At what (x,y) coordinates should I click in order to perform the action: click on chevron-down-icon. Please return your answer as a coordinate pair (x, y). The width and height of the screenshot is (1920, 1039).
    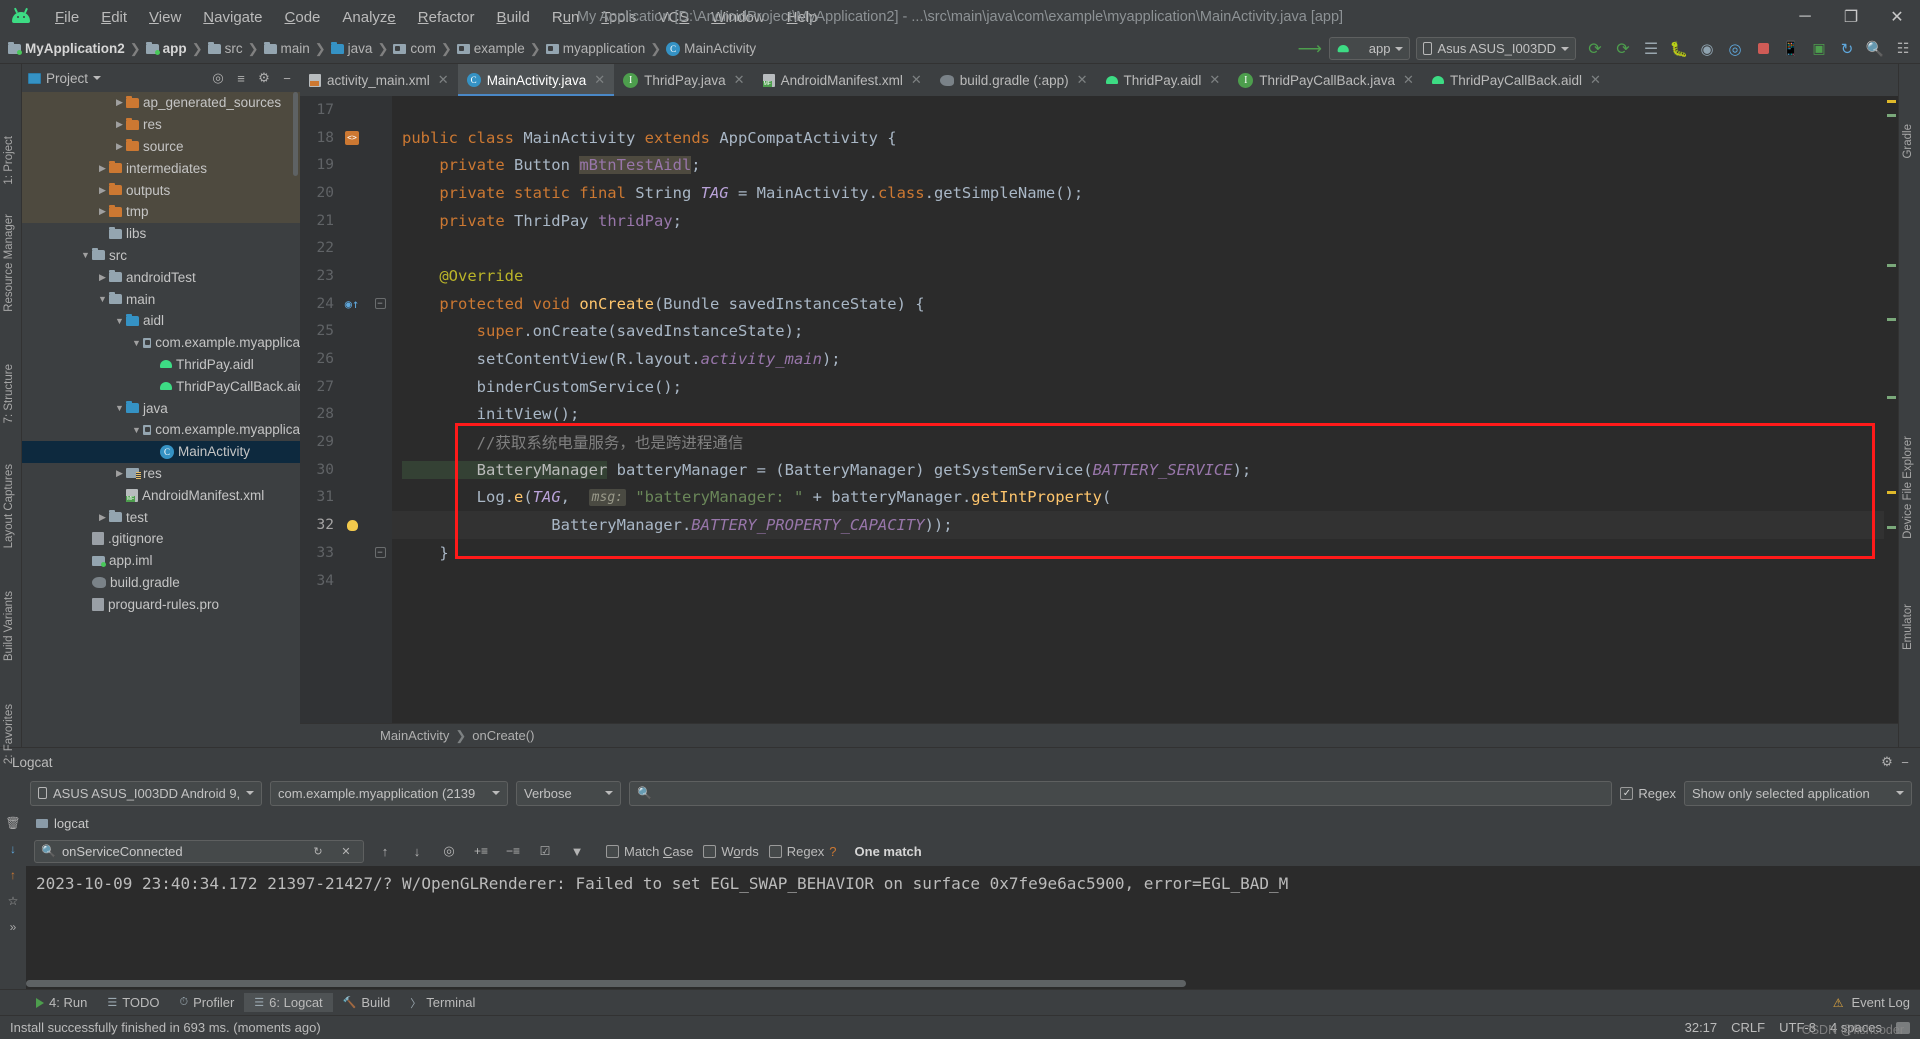
    Looking at the image, I should click on (97, 78).